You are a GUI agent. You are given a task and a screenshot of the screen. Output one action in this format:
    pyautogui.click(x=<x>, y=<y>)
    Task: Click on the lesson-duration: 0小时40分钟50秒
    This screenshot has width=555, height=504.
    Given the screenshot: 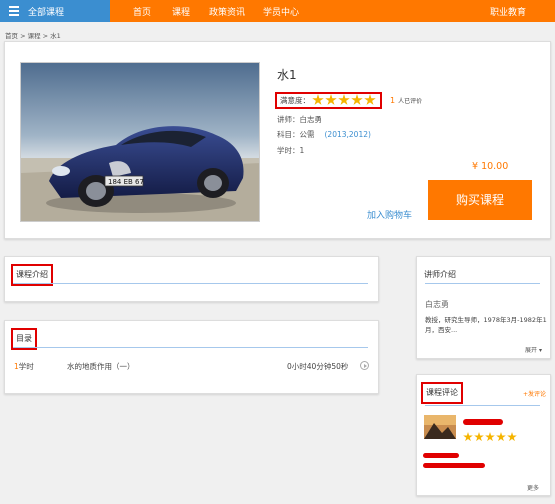 What is the action you would take?
    pyautogui.click(x=318, y=366)
    